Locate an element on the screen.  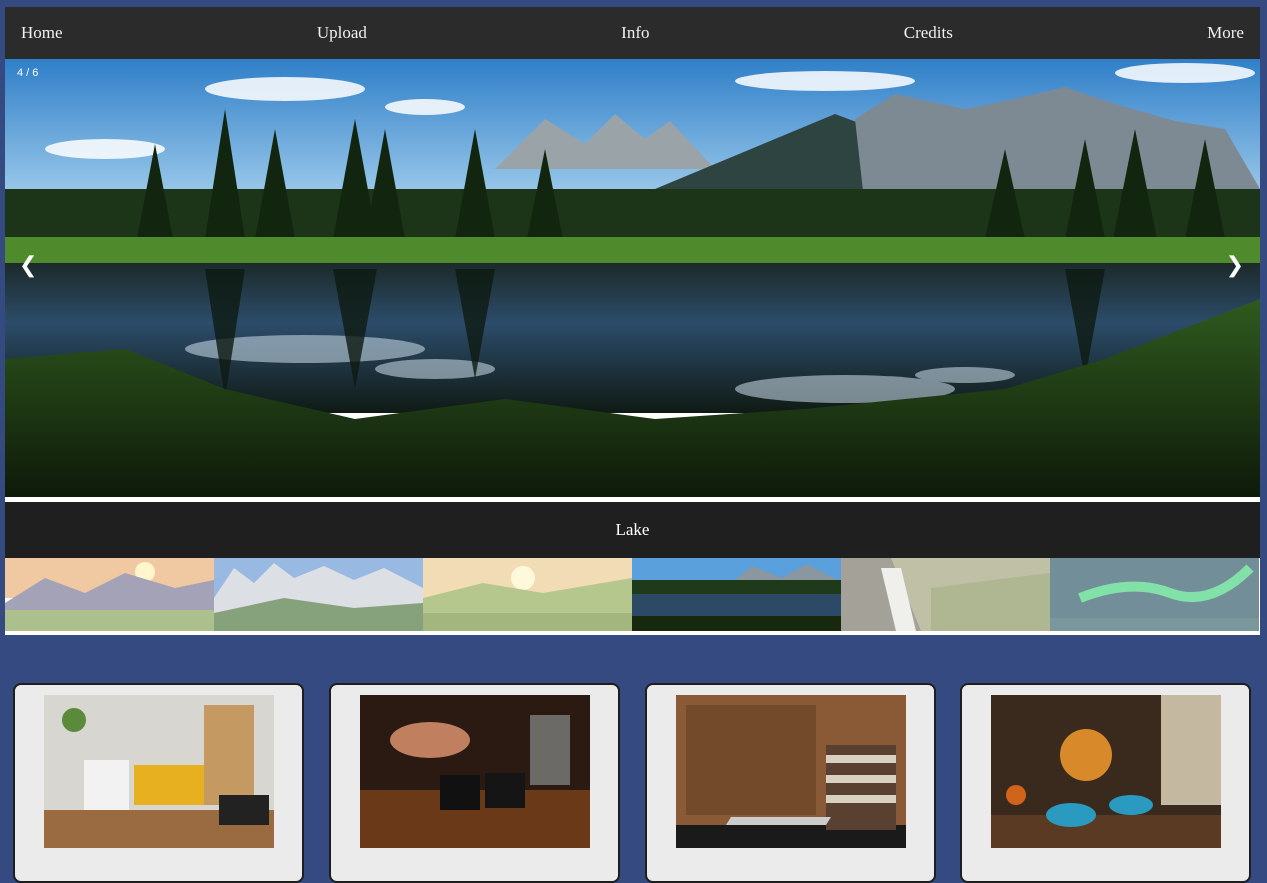
jagged-peaks-image is located at coordinates (318, 594).